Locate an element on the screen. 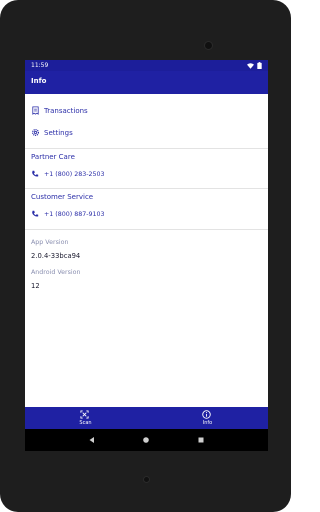  wifi-icon is located at coordinates (250, 65).